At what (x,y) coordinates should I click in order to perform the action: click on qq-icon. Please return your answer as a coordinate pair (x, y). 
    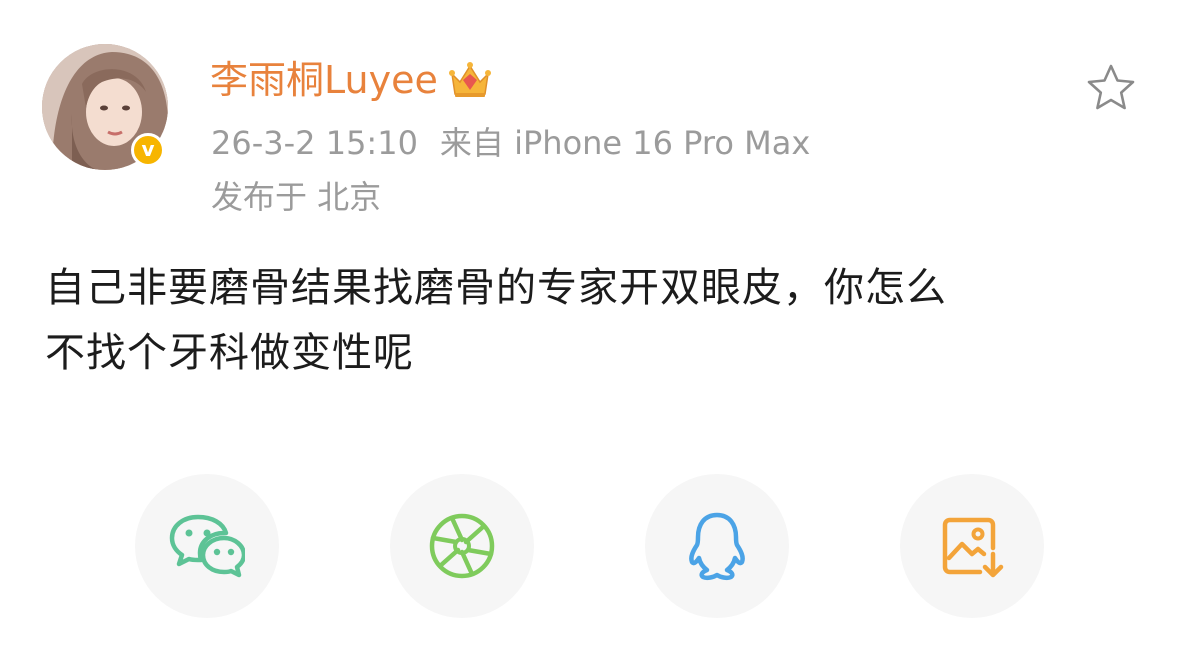
    Looking at the image, I should click on (717, 546).